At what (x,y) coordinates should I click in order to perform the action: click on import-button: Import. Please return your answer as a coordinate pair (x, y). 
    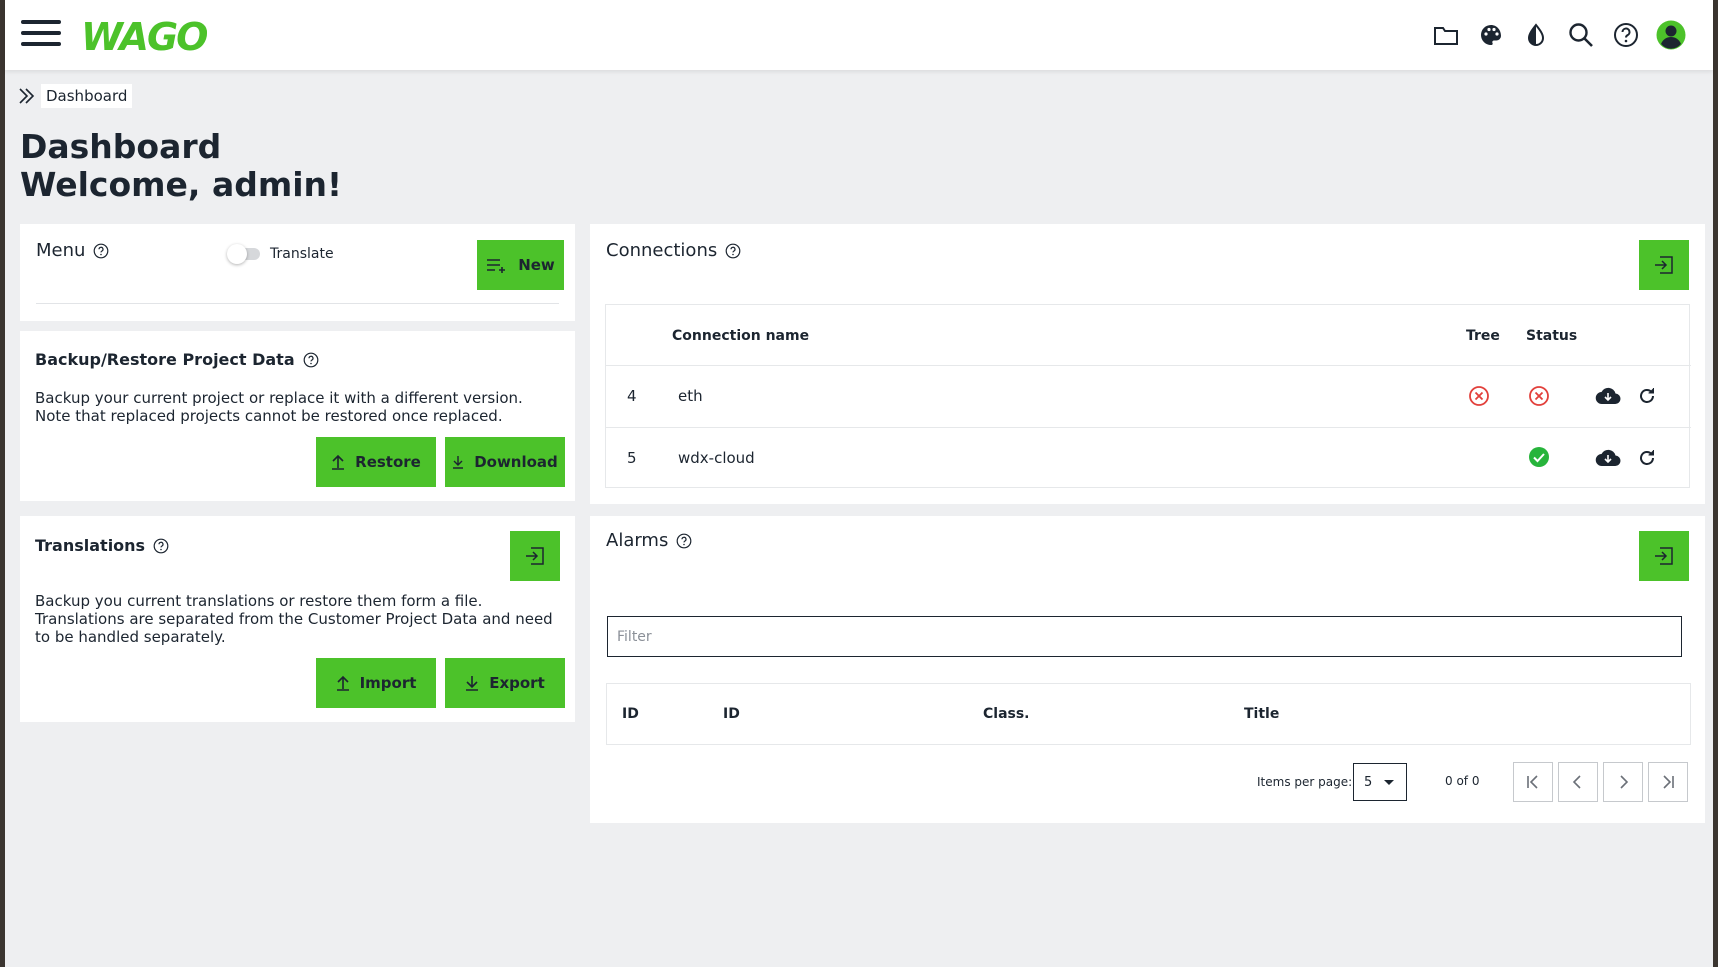
    Looking at the image, I should click on (376, 683).